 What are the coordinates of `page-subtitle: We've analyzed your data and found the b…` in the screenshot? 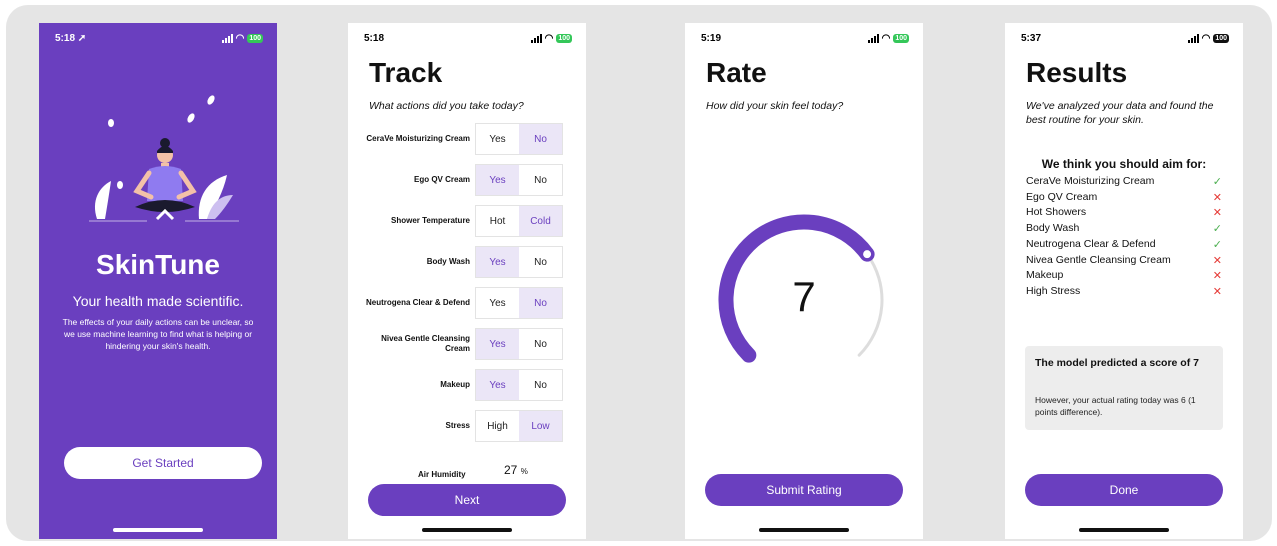 It's located at (1120, 113).